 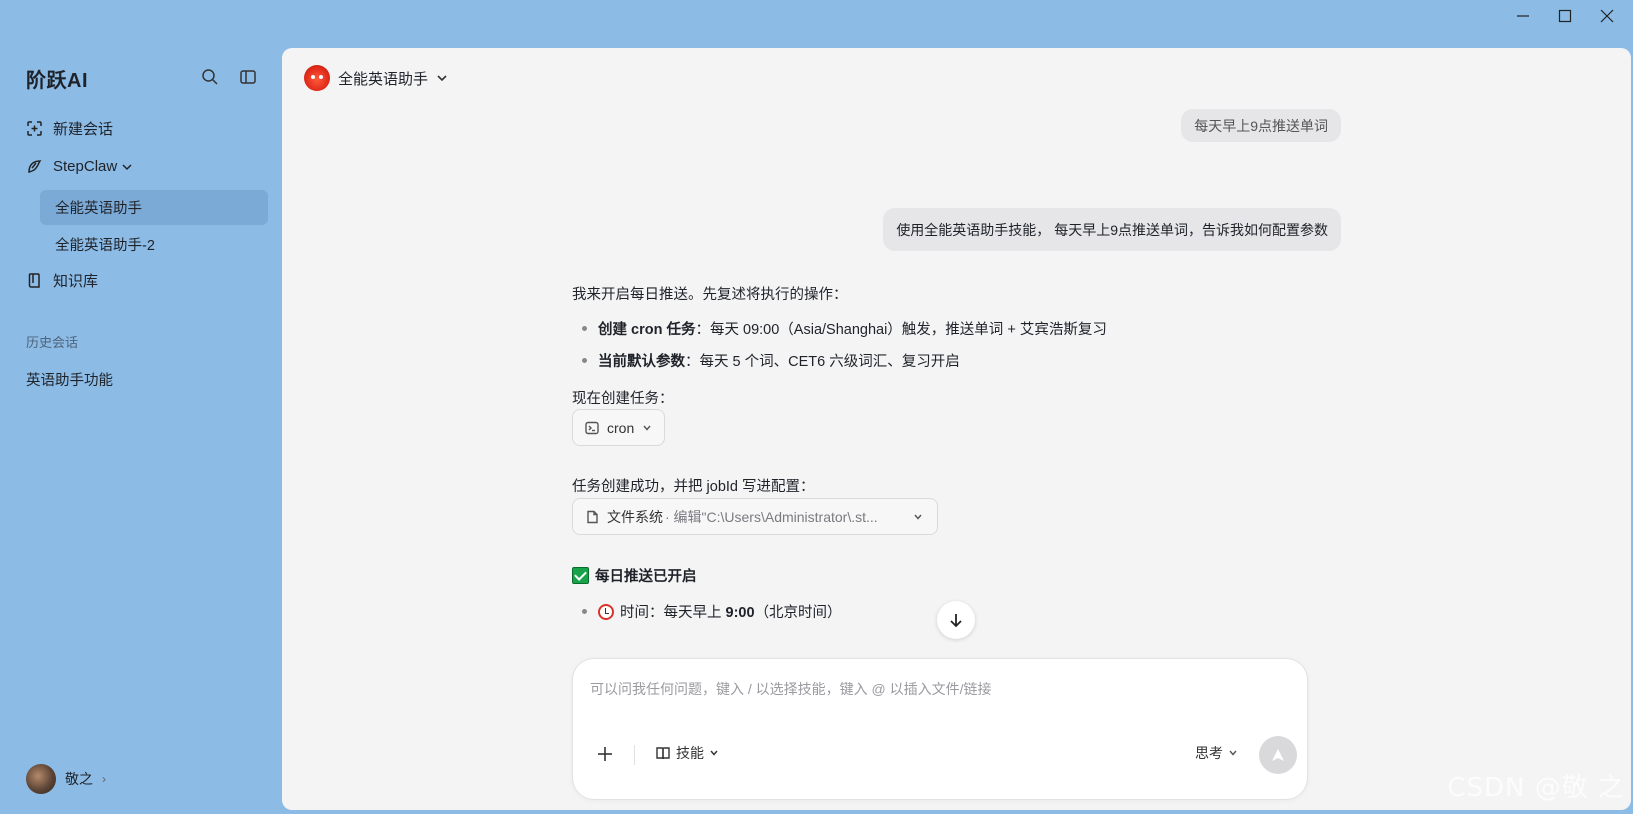 What do you see at coordinates (663, 753) in the screenshot?
I see `book-open-icon` at bounding box center [663, 753].